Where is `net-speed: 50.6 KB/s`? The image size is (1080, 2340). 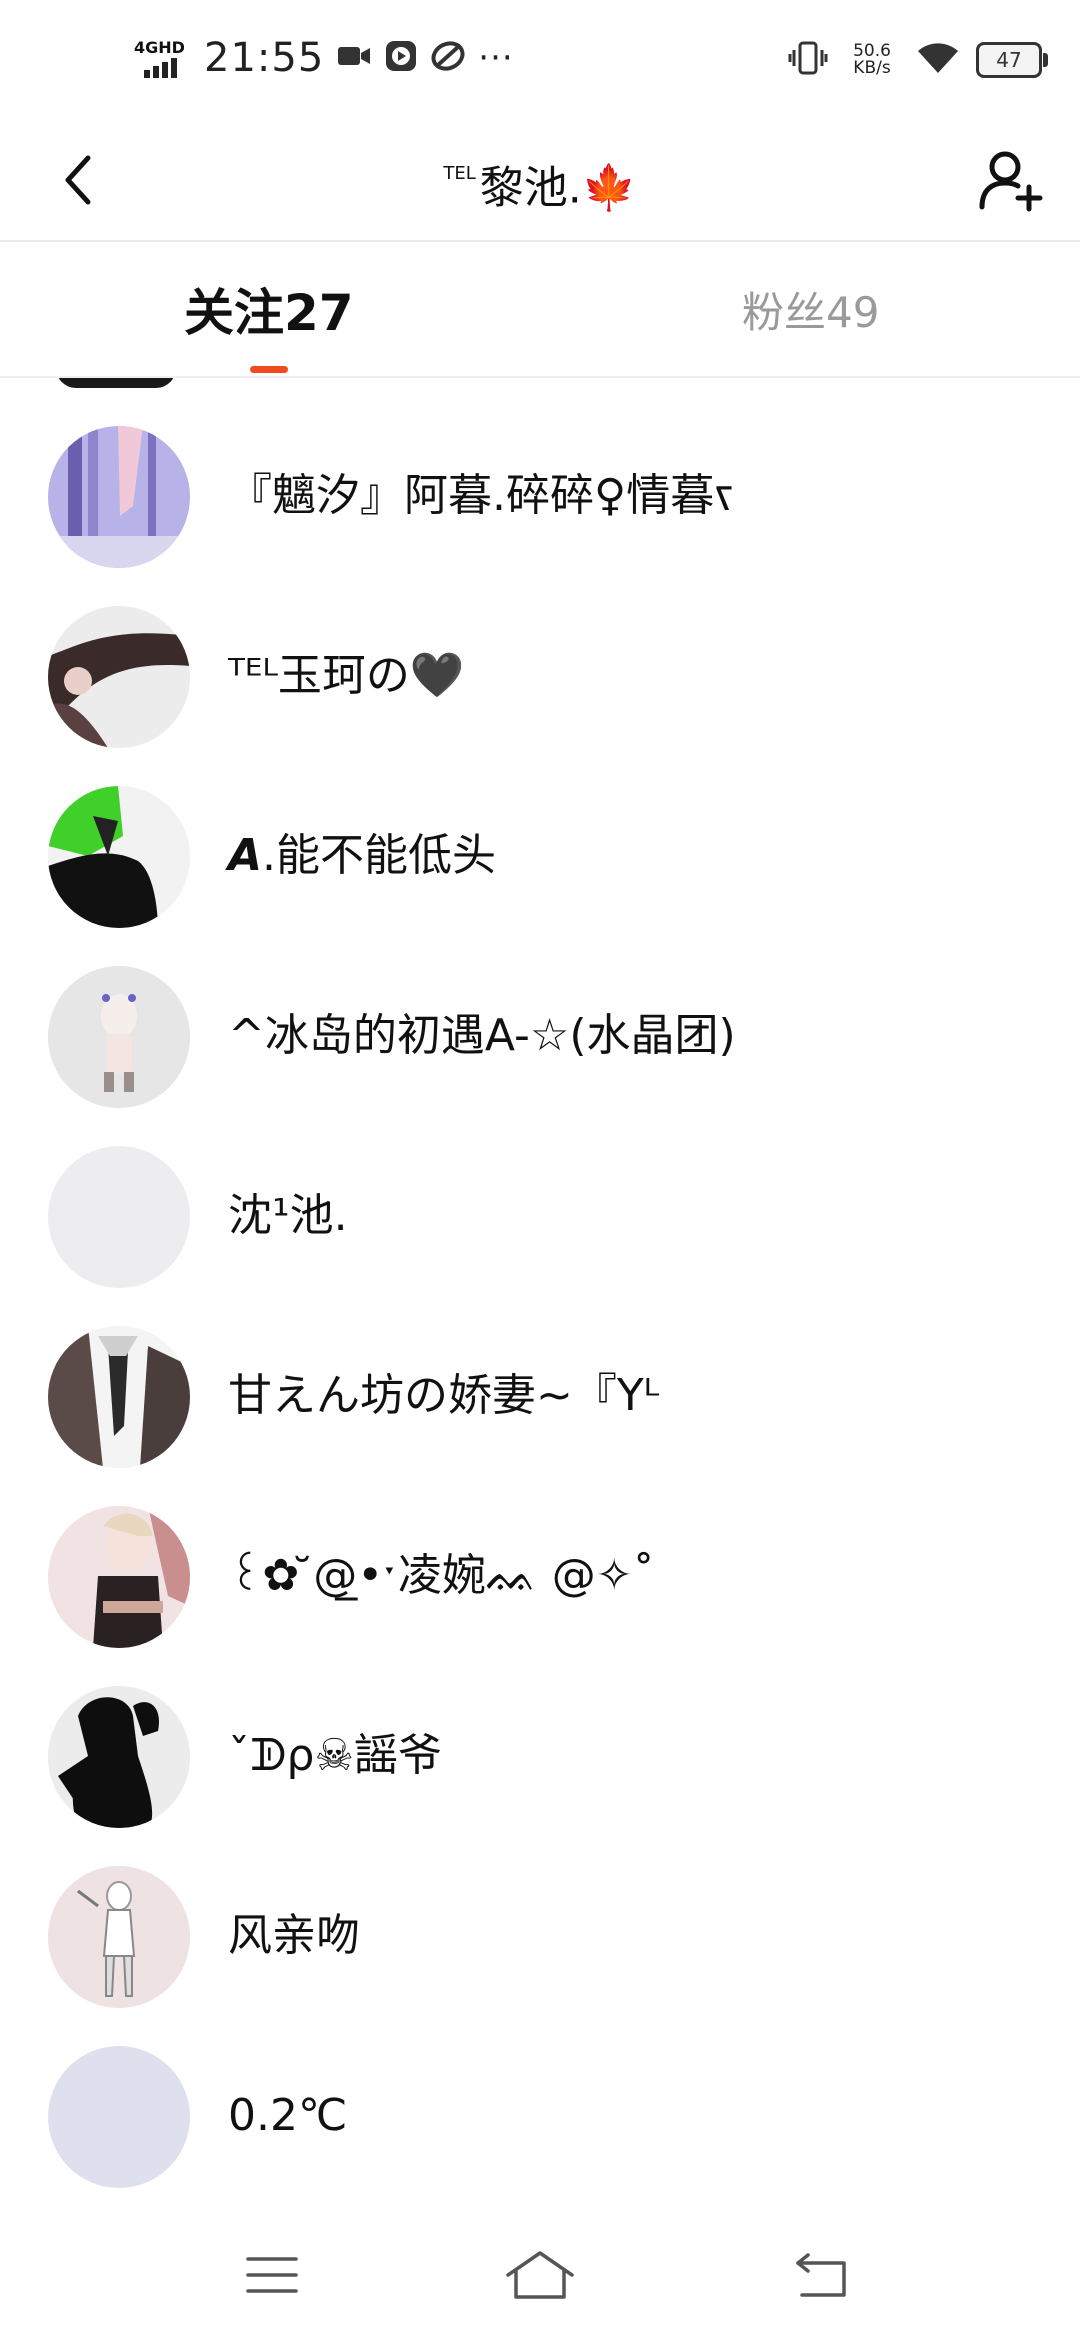
net-speed: 50.6 KB/s is located at coordinates (872, 60).